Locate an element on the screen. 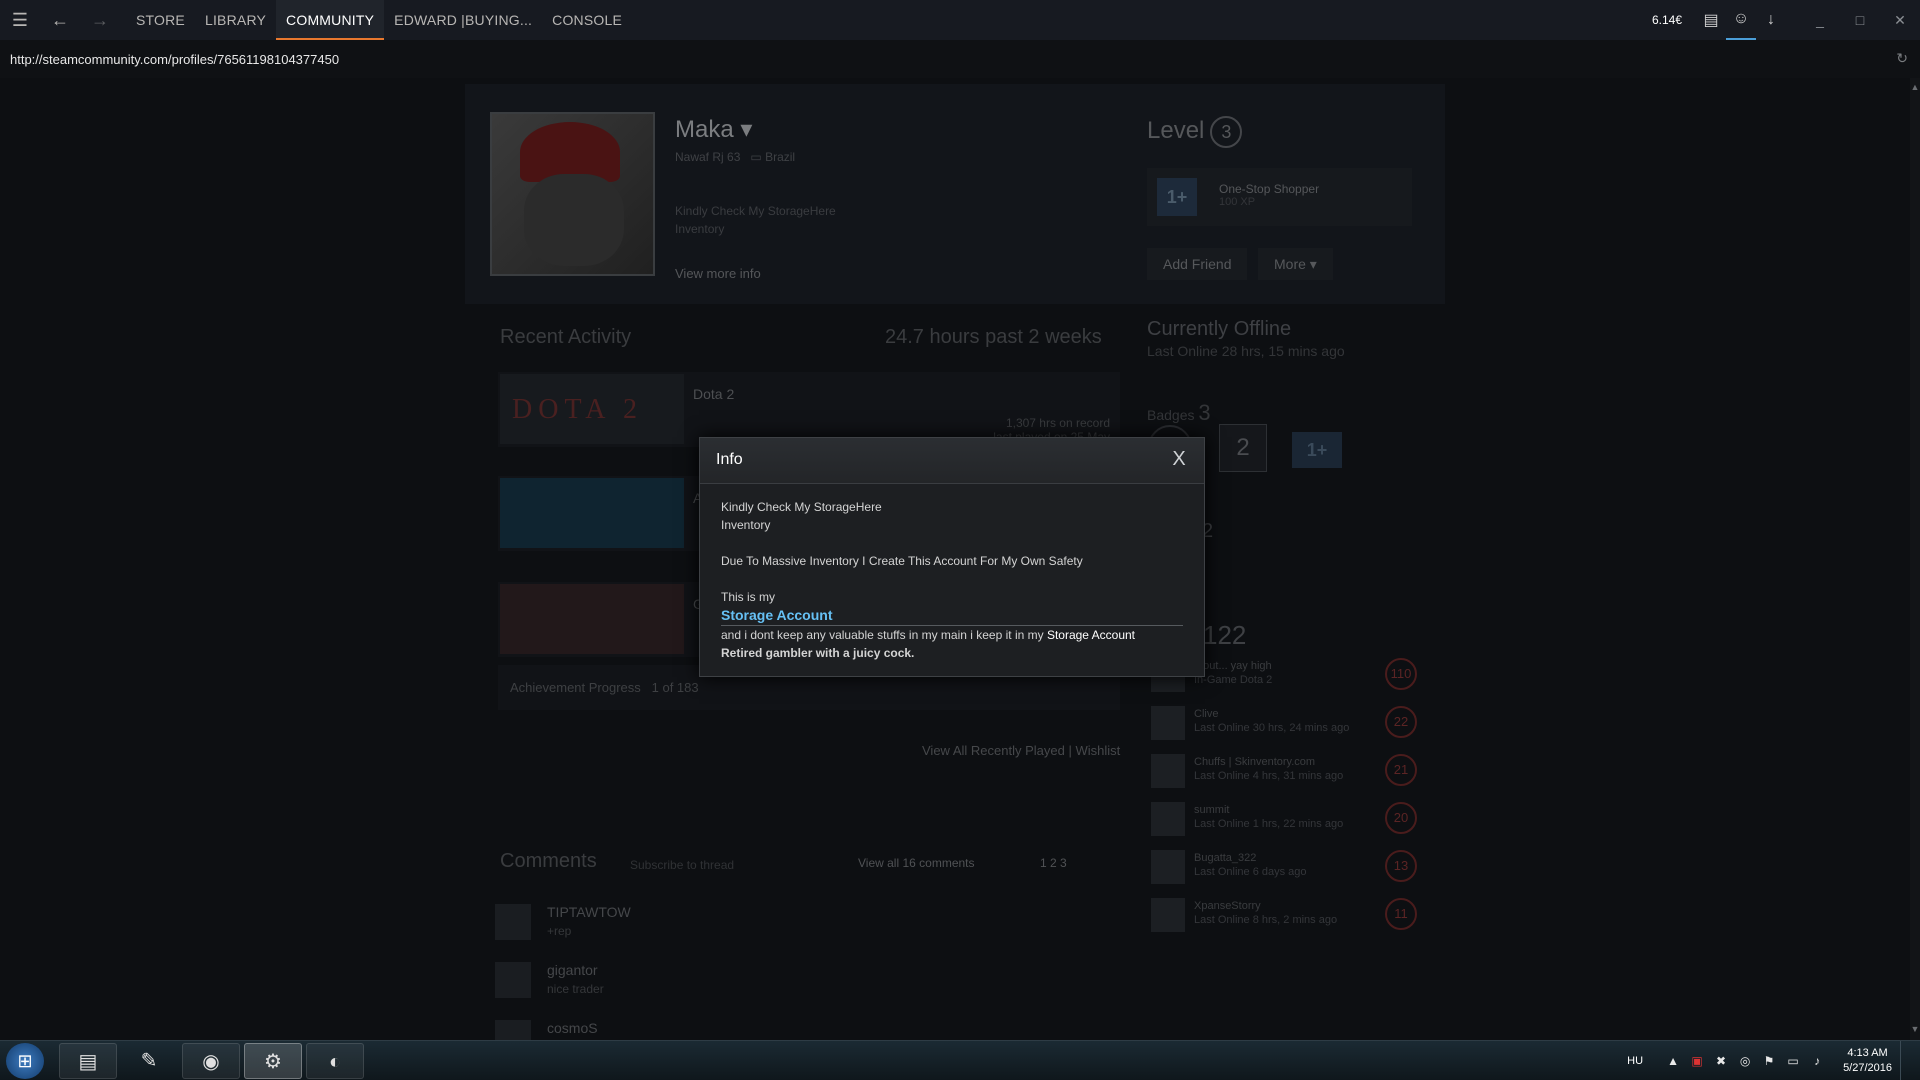 The height and width of the screenshot is (1080, 1920). profile-name: Maka ▾ is located at coordinates (713, 129).